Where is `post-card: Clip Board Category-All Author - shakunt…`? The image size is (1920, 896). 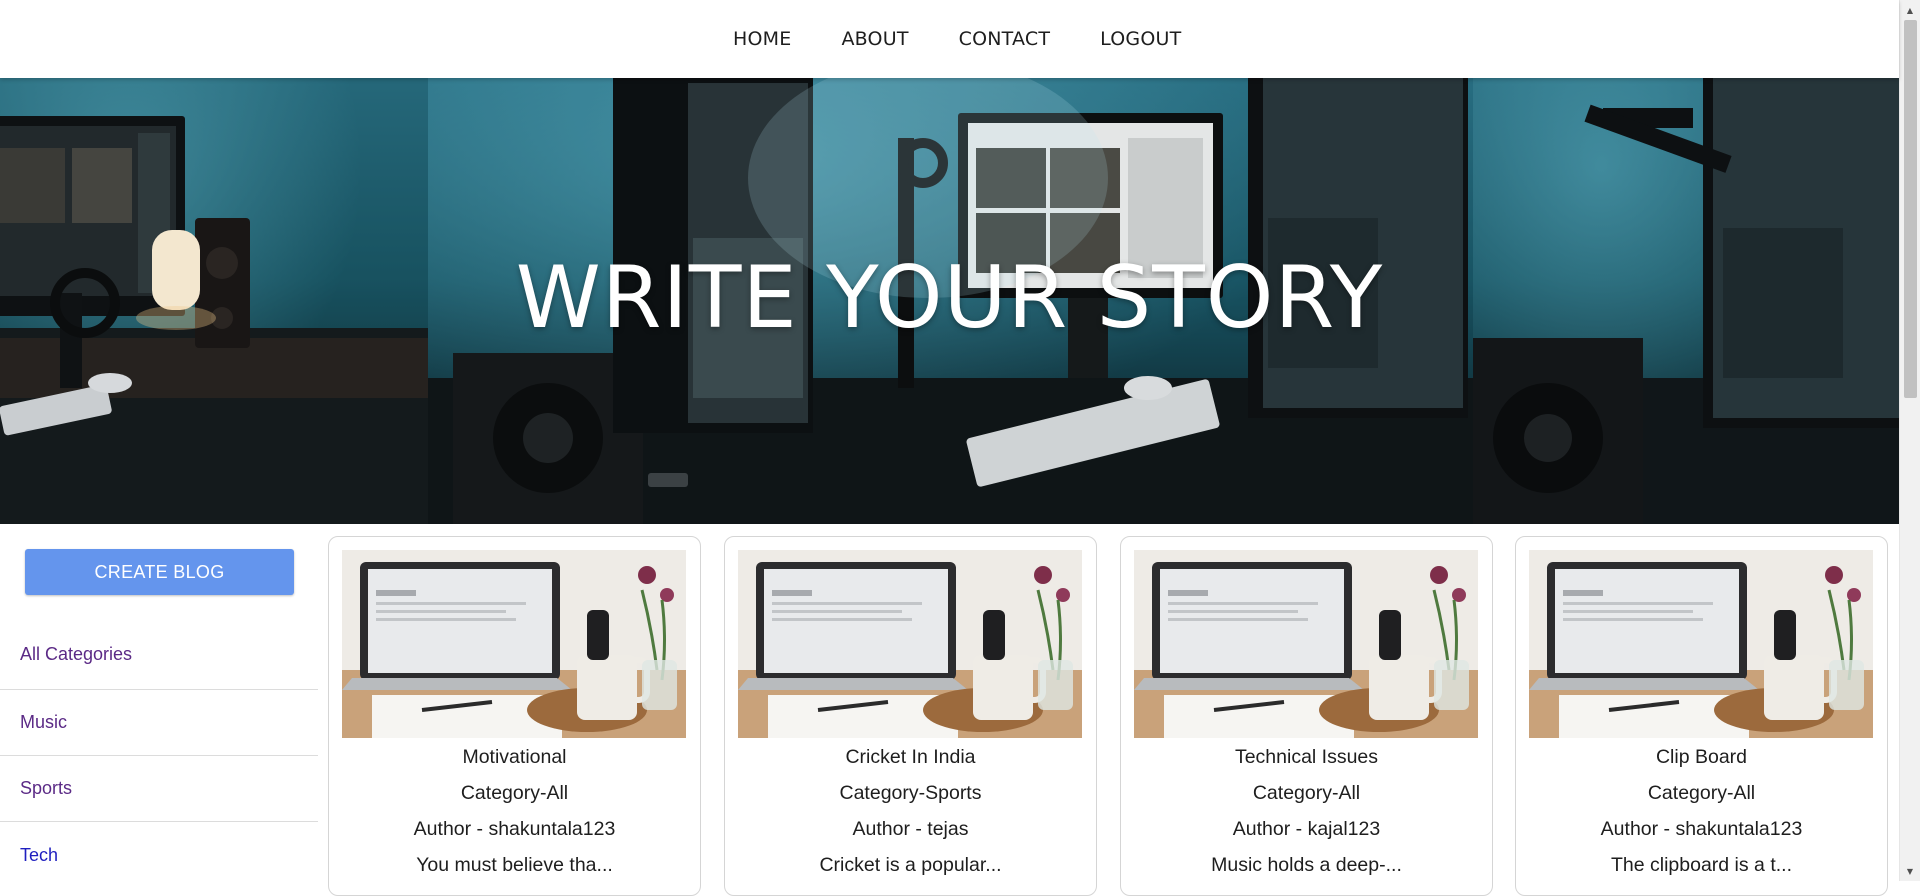 post-card: Clip Board Category-All Author - shakunt… is located at coordinates (1701, 716).